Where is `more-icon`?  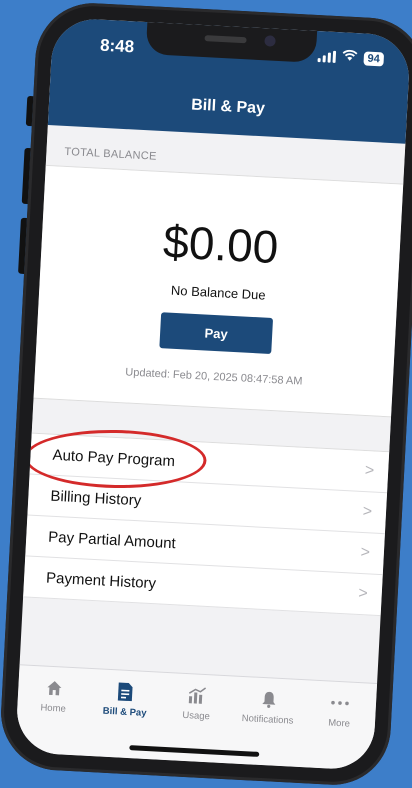
more-icon is located at coordinates (340, 703).